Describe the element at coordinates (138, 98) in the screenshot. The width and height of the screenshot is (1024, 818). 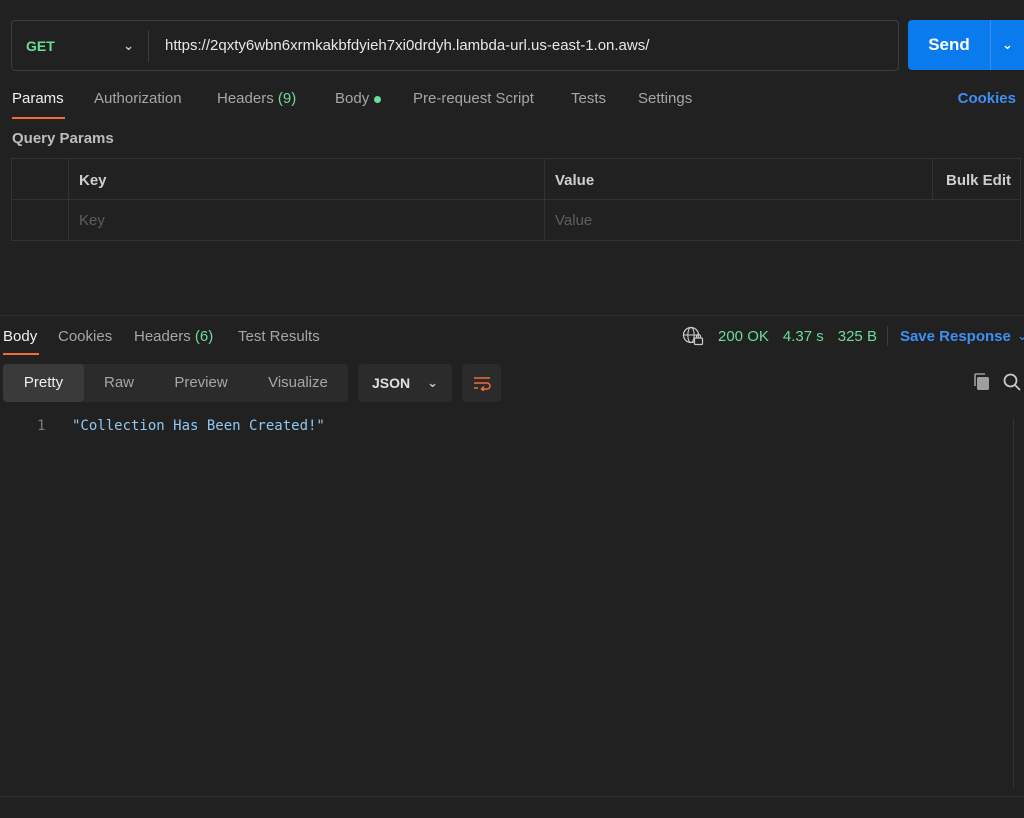
I see `tab-authorization: Authorization` at that location.